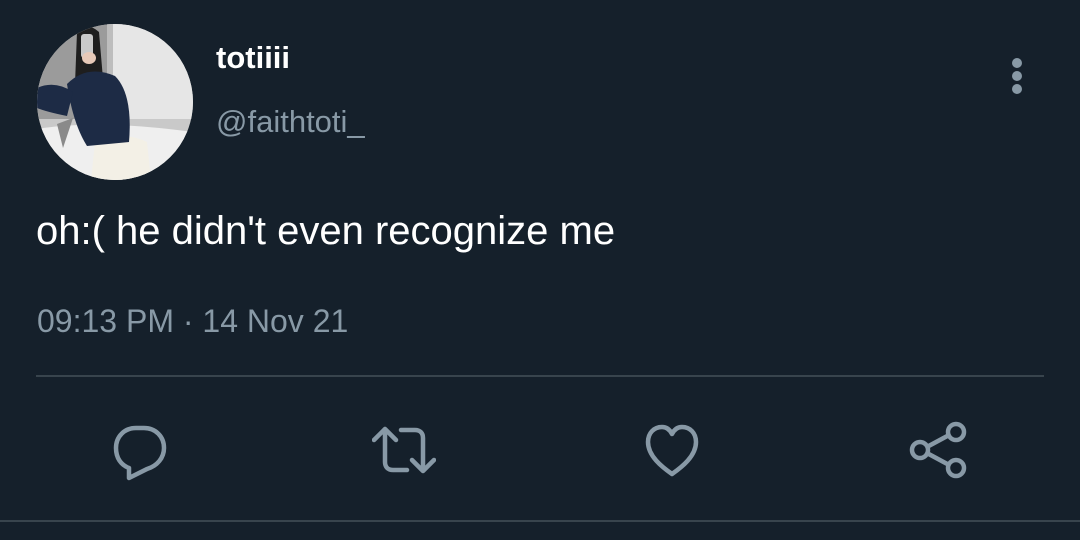  I want to click on display-name: totiiii, so click(253, 58).